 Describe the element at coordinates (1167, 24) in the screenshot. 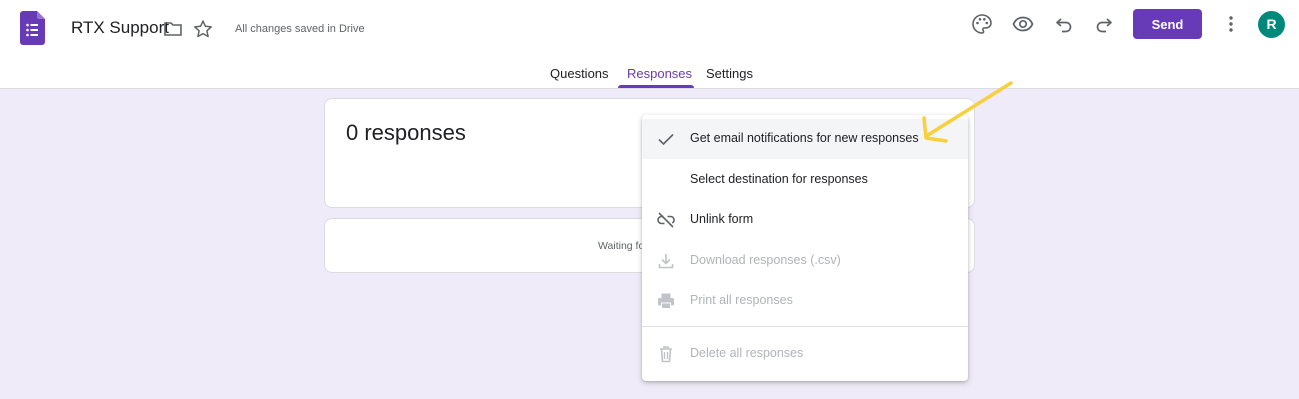

I see `send-button: Send` at that location.